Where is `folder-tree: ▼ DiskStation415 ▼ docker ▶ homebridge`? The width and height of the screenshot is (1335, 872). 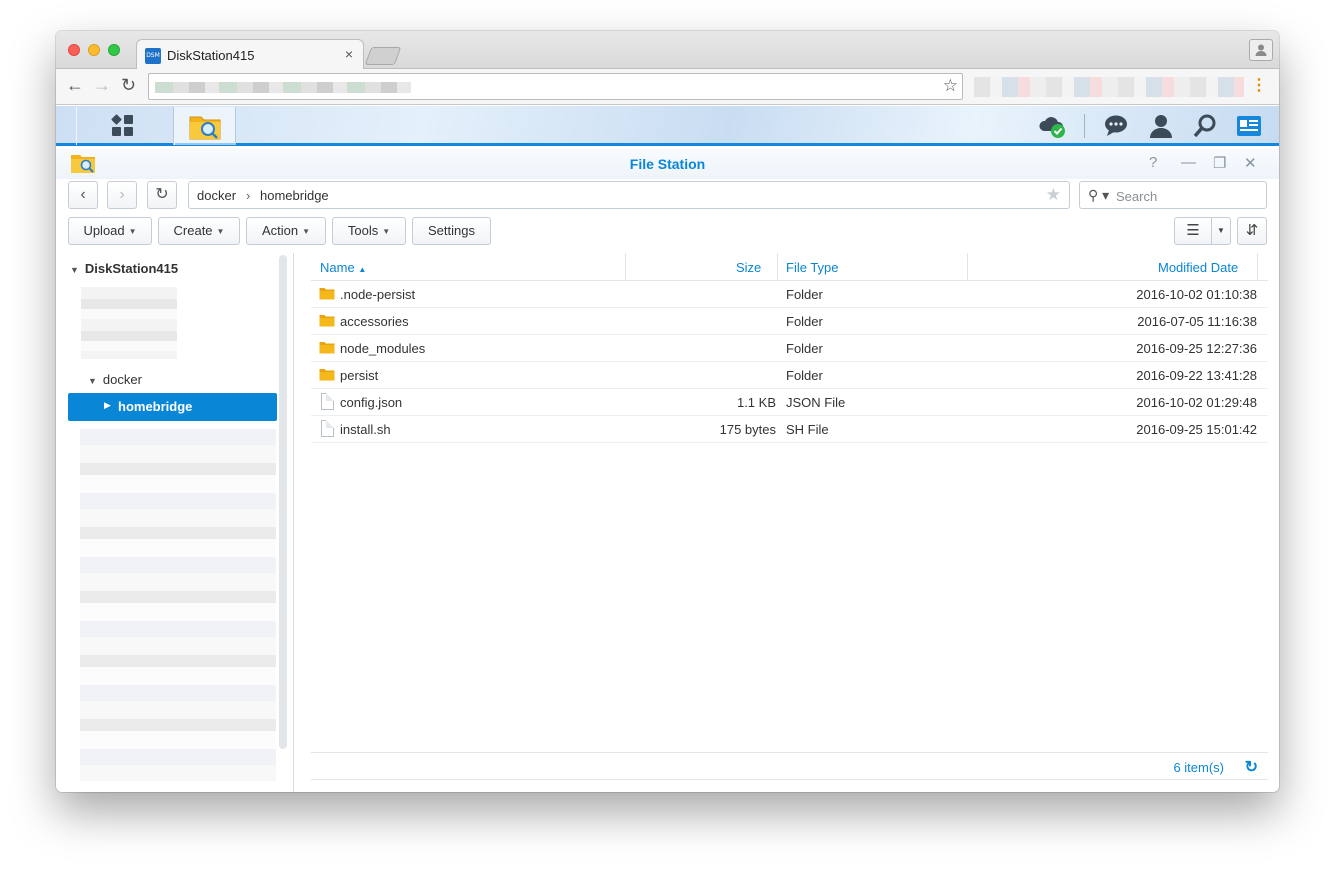 folder-tree: ▼ DiskStation415 ▼ docker ▶ homebridge is located at coordinates (175, 522).